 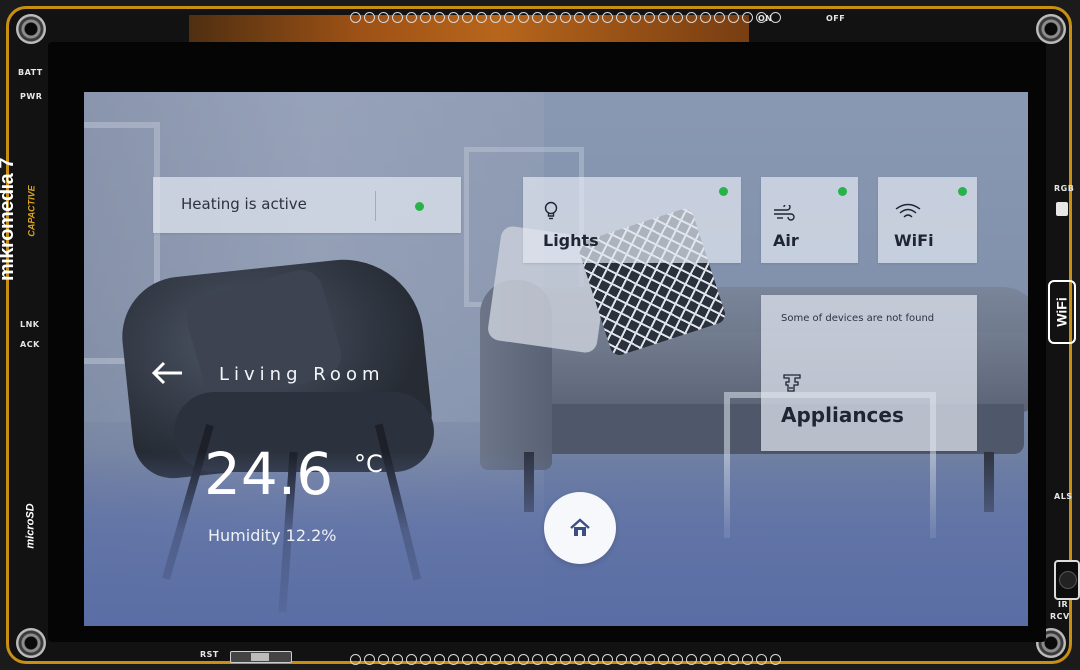 I want to click on switch-on-label: ON, so click(x=765, y=18).